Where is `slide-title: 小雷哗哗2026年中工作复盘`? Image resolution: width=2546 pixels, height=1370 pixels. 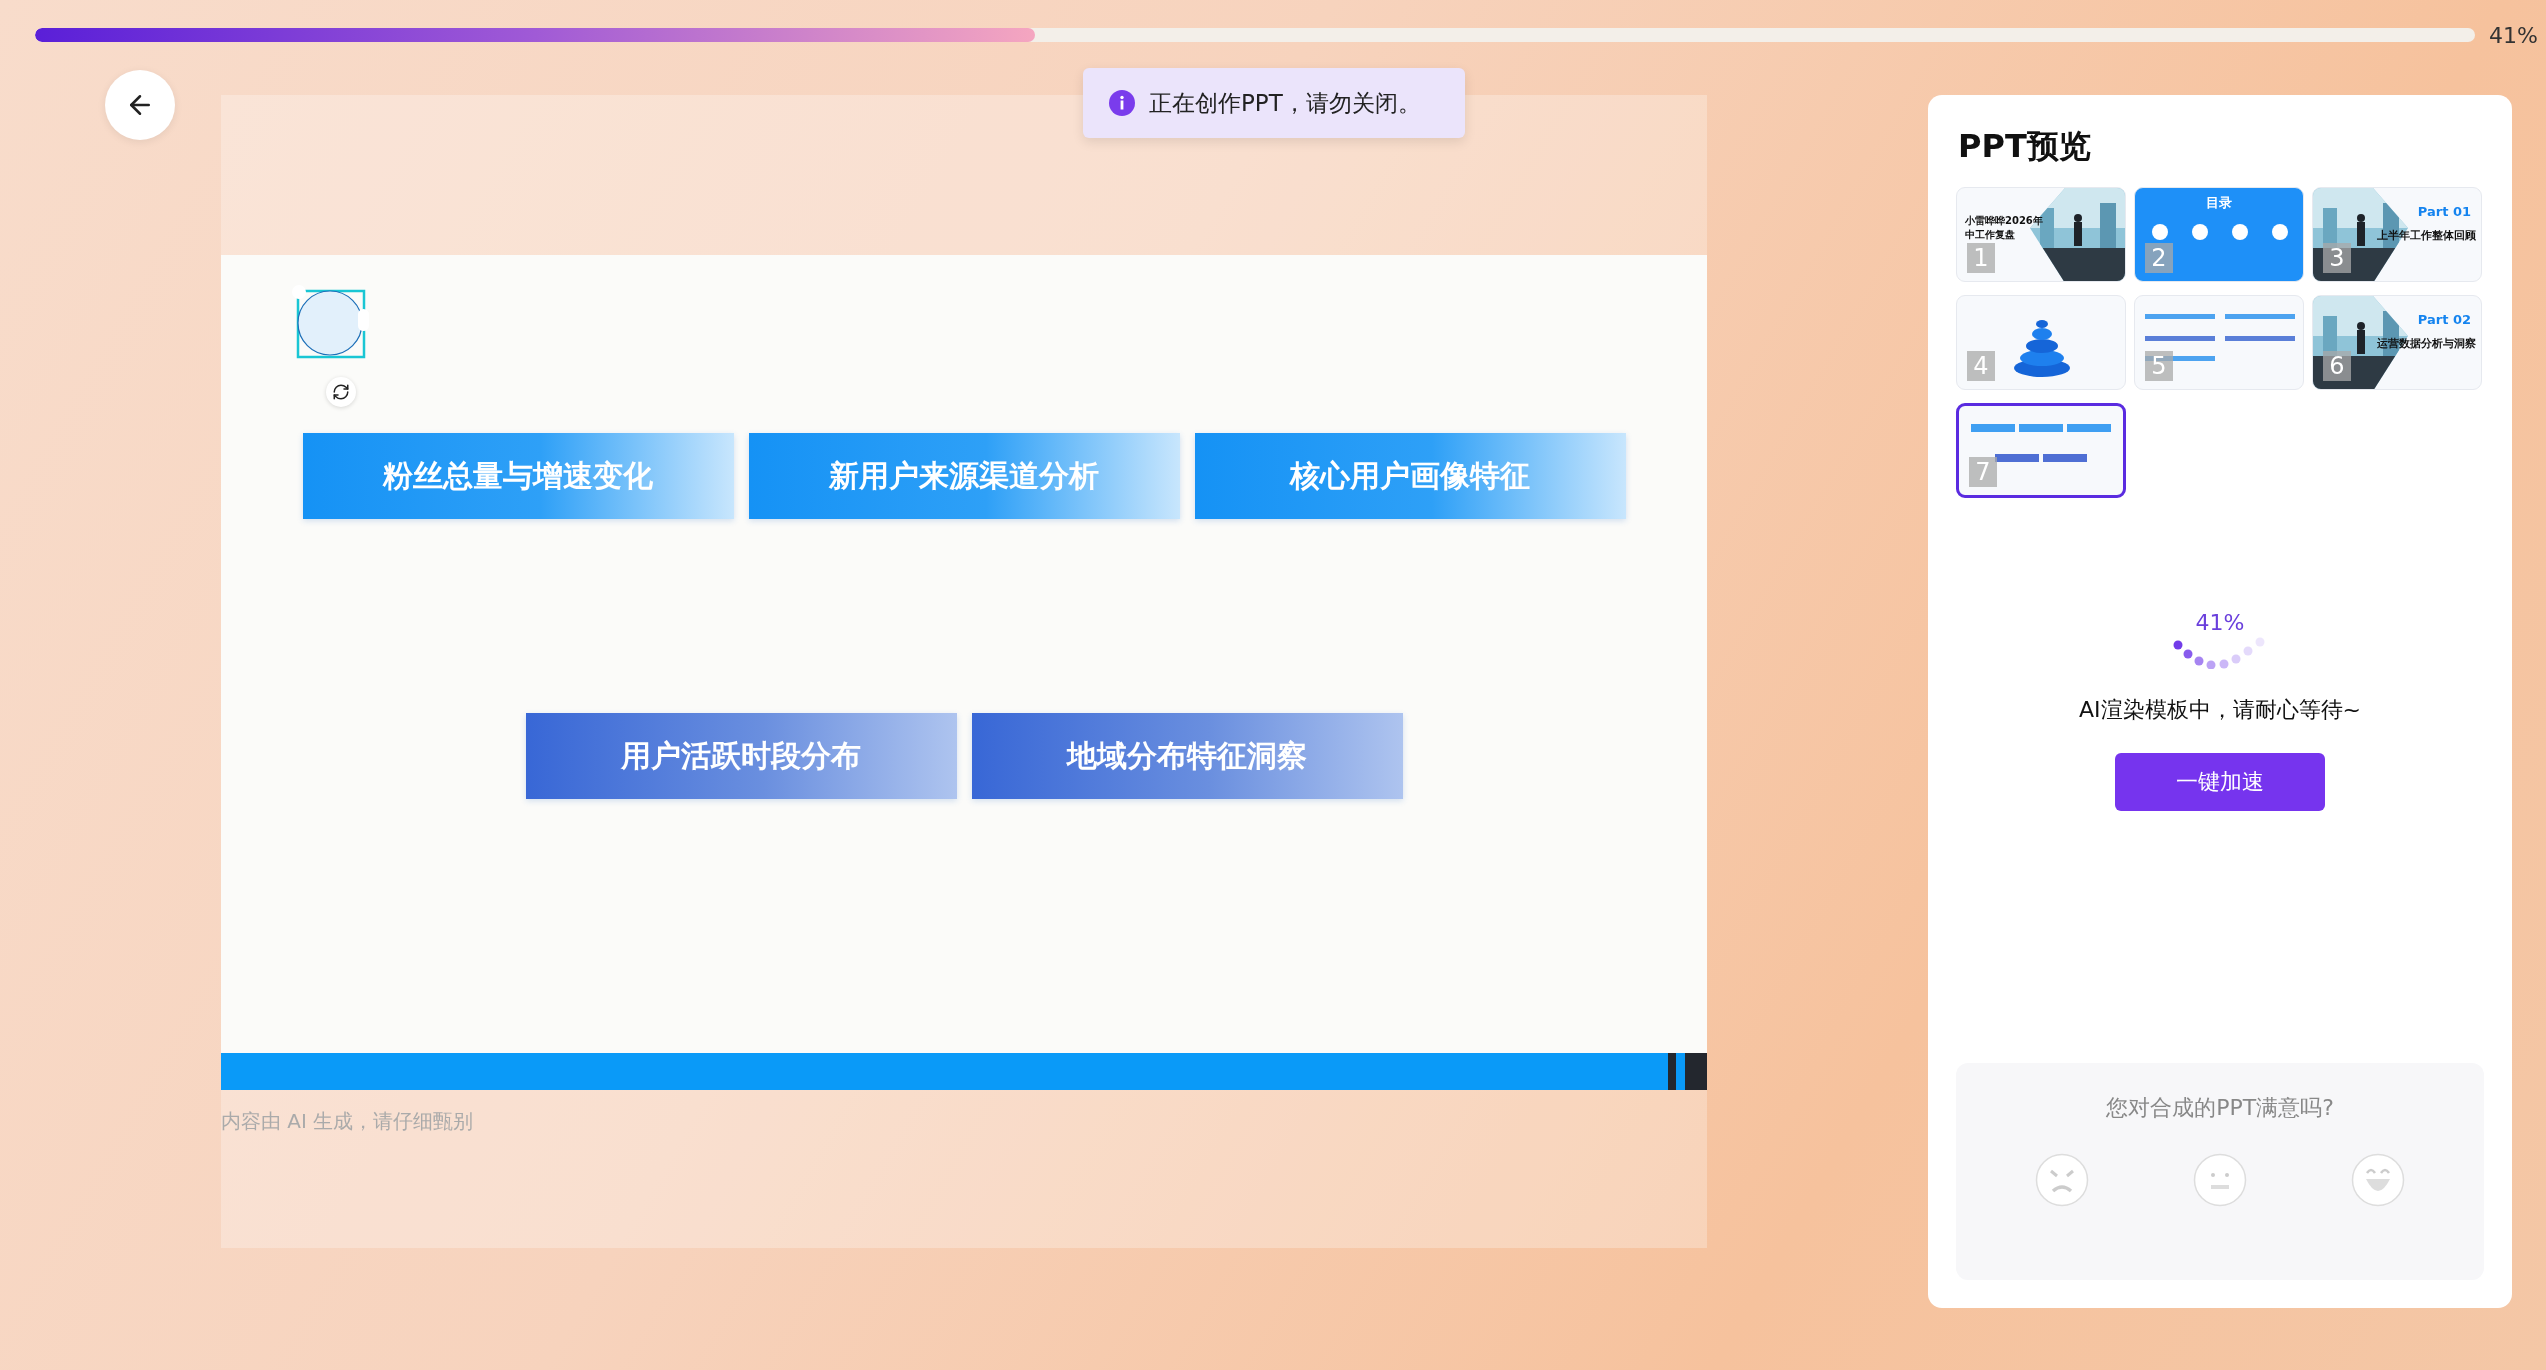
slide-title: 小雷哗哗2026年中工作复盘 is located at coordinates (2004, 227).